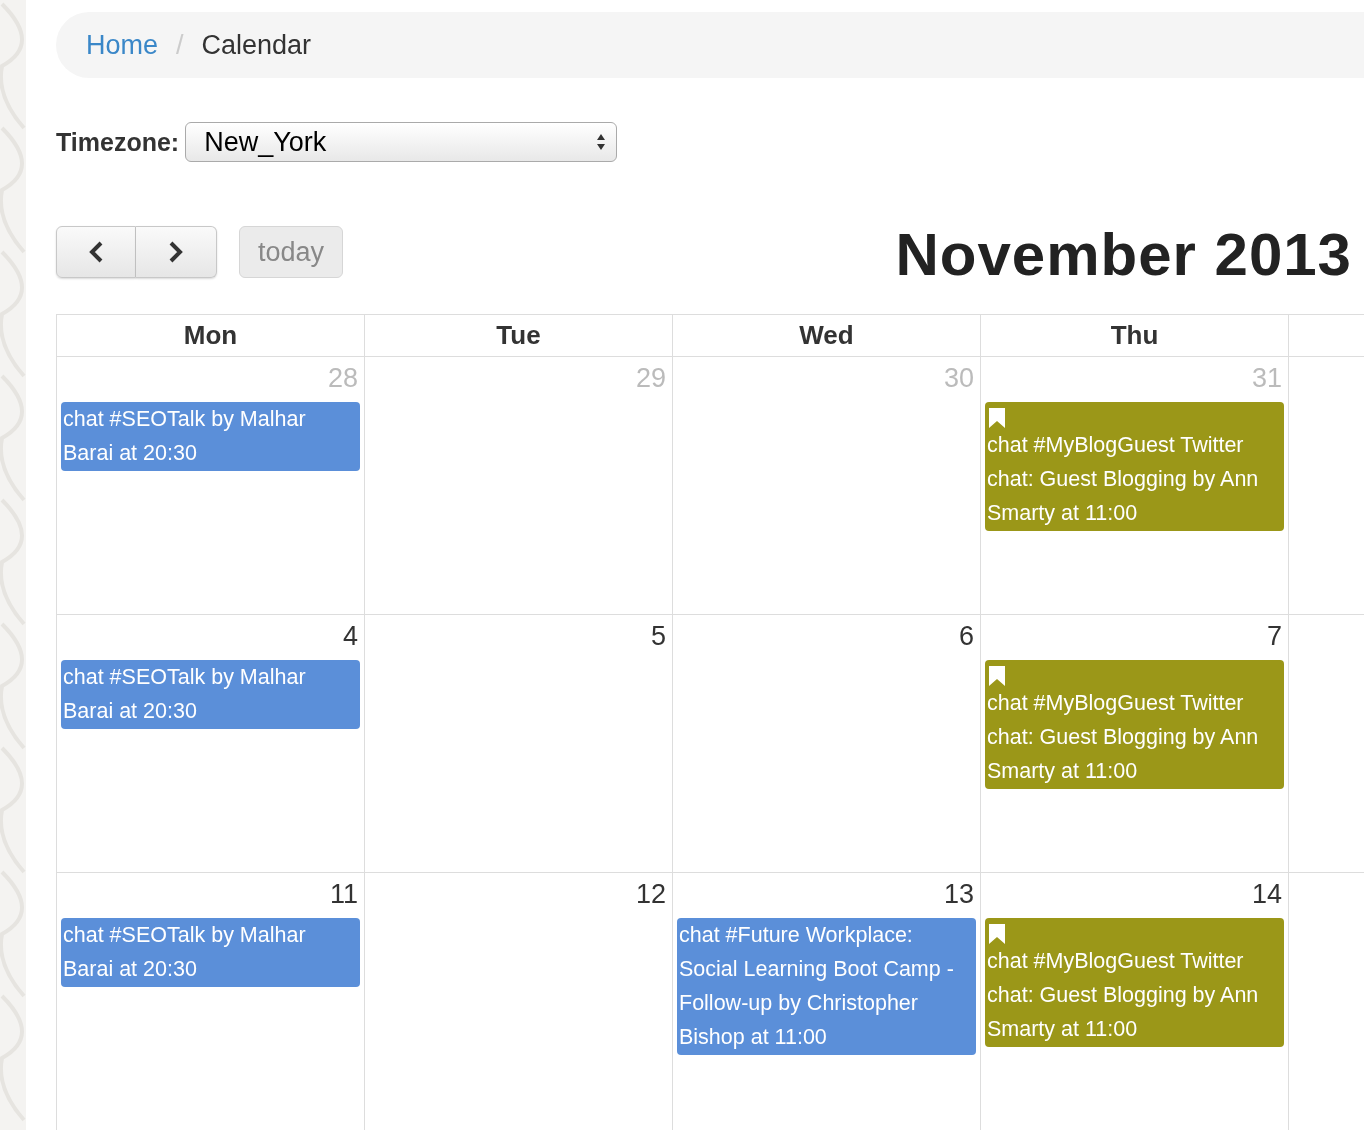 Image resolution: width=1364 pixels, height=1130 pixels. I want to click on previous-button, so click(96, 252).